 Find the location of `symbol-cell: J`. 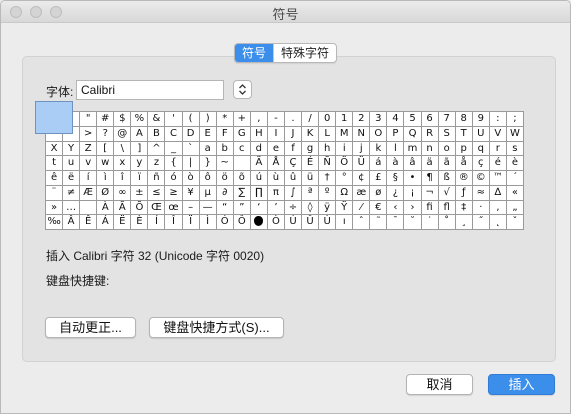

symbol-cell: J is located at coordinates (293, 134).